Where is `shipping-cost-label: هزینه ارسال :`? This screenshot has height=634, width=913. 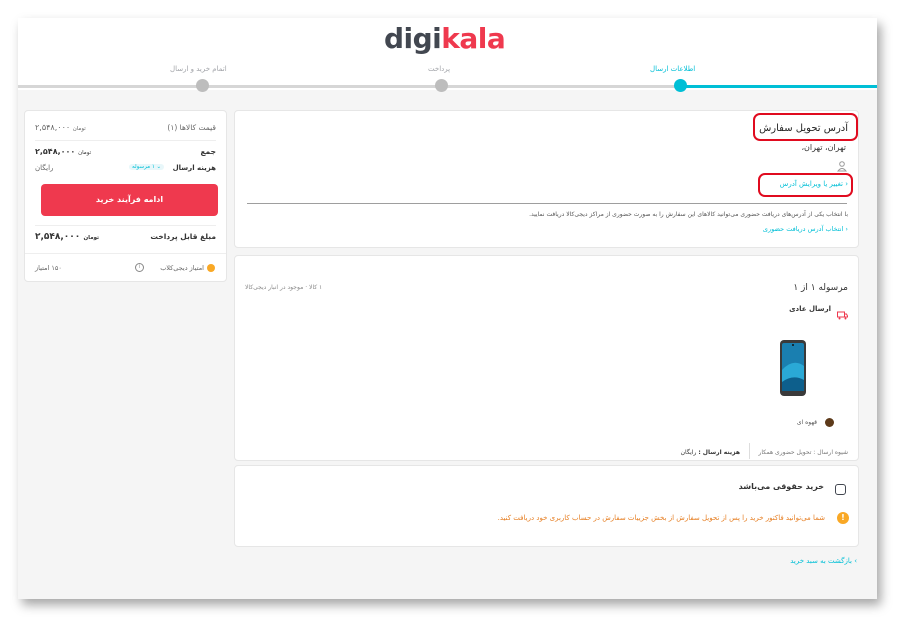
shipping-cost-label: هزینه ارسال : is located at coordinates (719, 452).